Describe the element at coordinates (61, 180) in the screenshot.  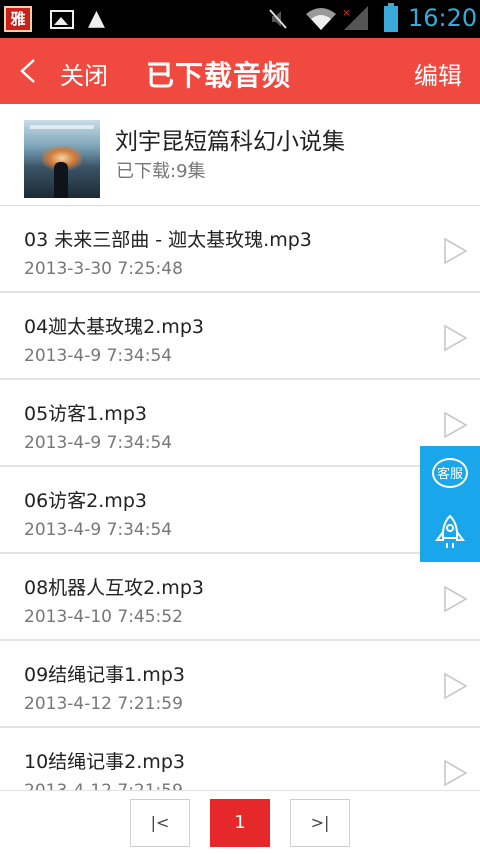
I see `cover-figure-graphic` at that location.